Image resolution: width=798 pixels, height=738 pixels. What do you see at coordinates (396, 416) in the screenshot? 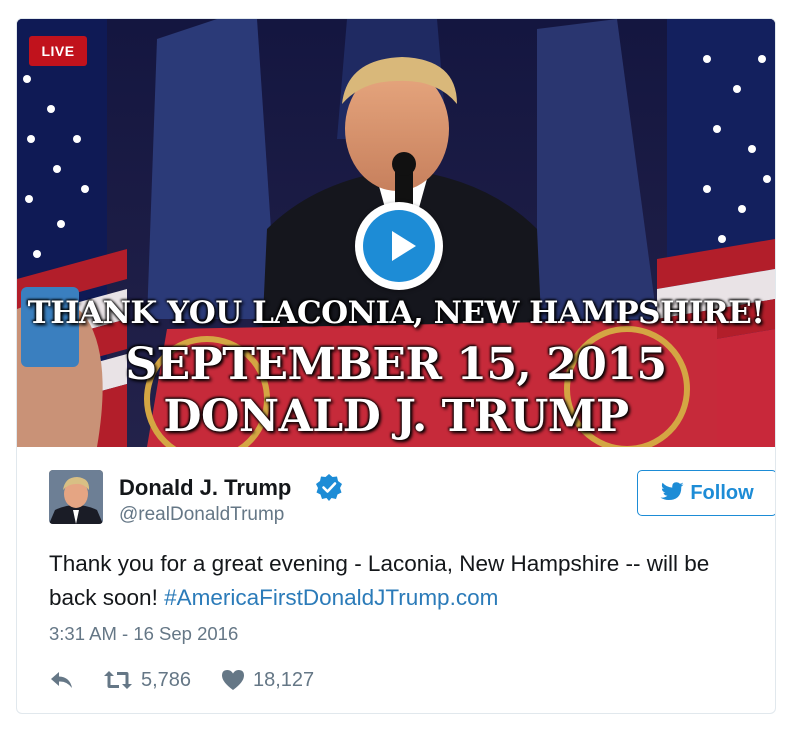
I see `video-overlay-line-3: DONALD J. TRUMP` at bounding box center [396, 416].